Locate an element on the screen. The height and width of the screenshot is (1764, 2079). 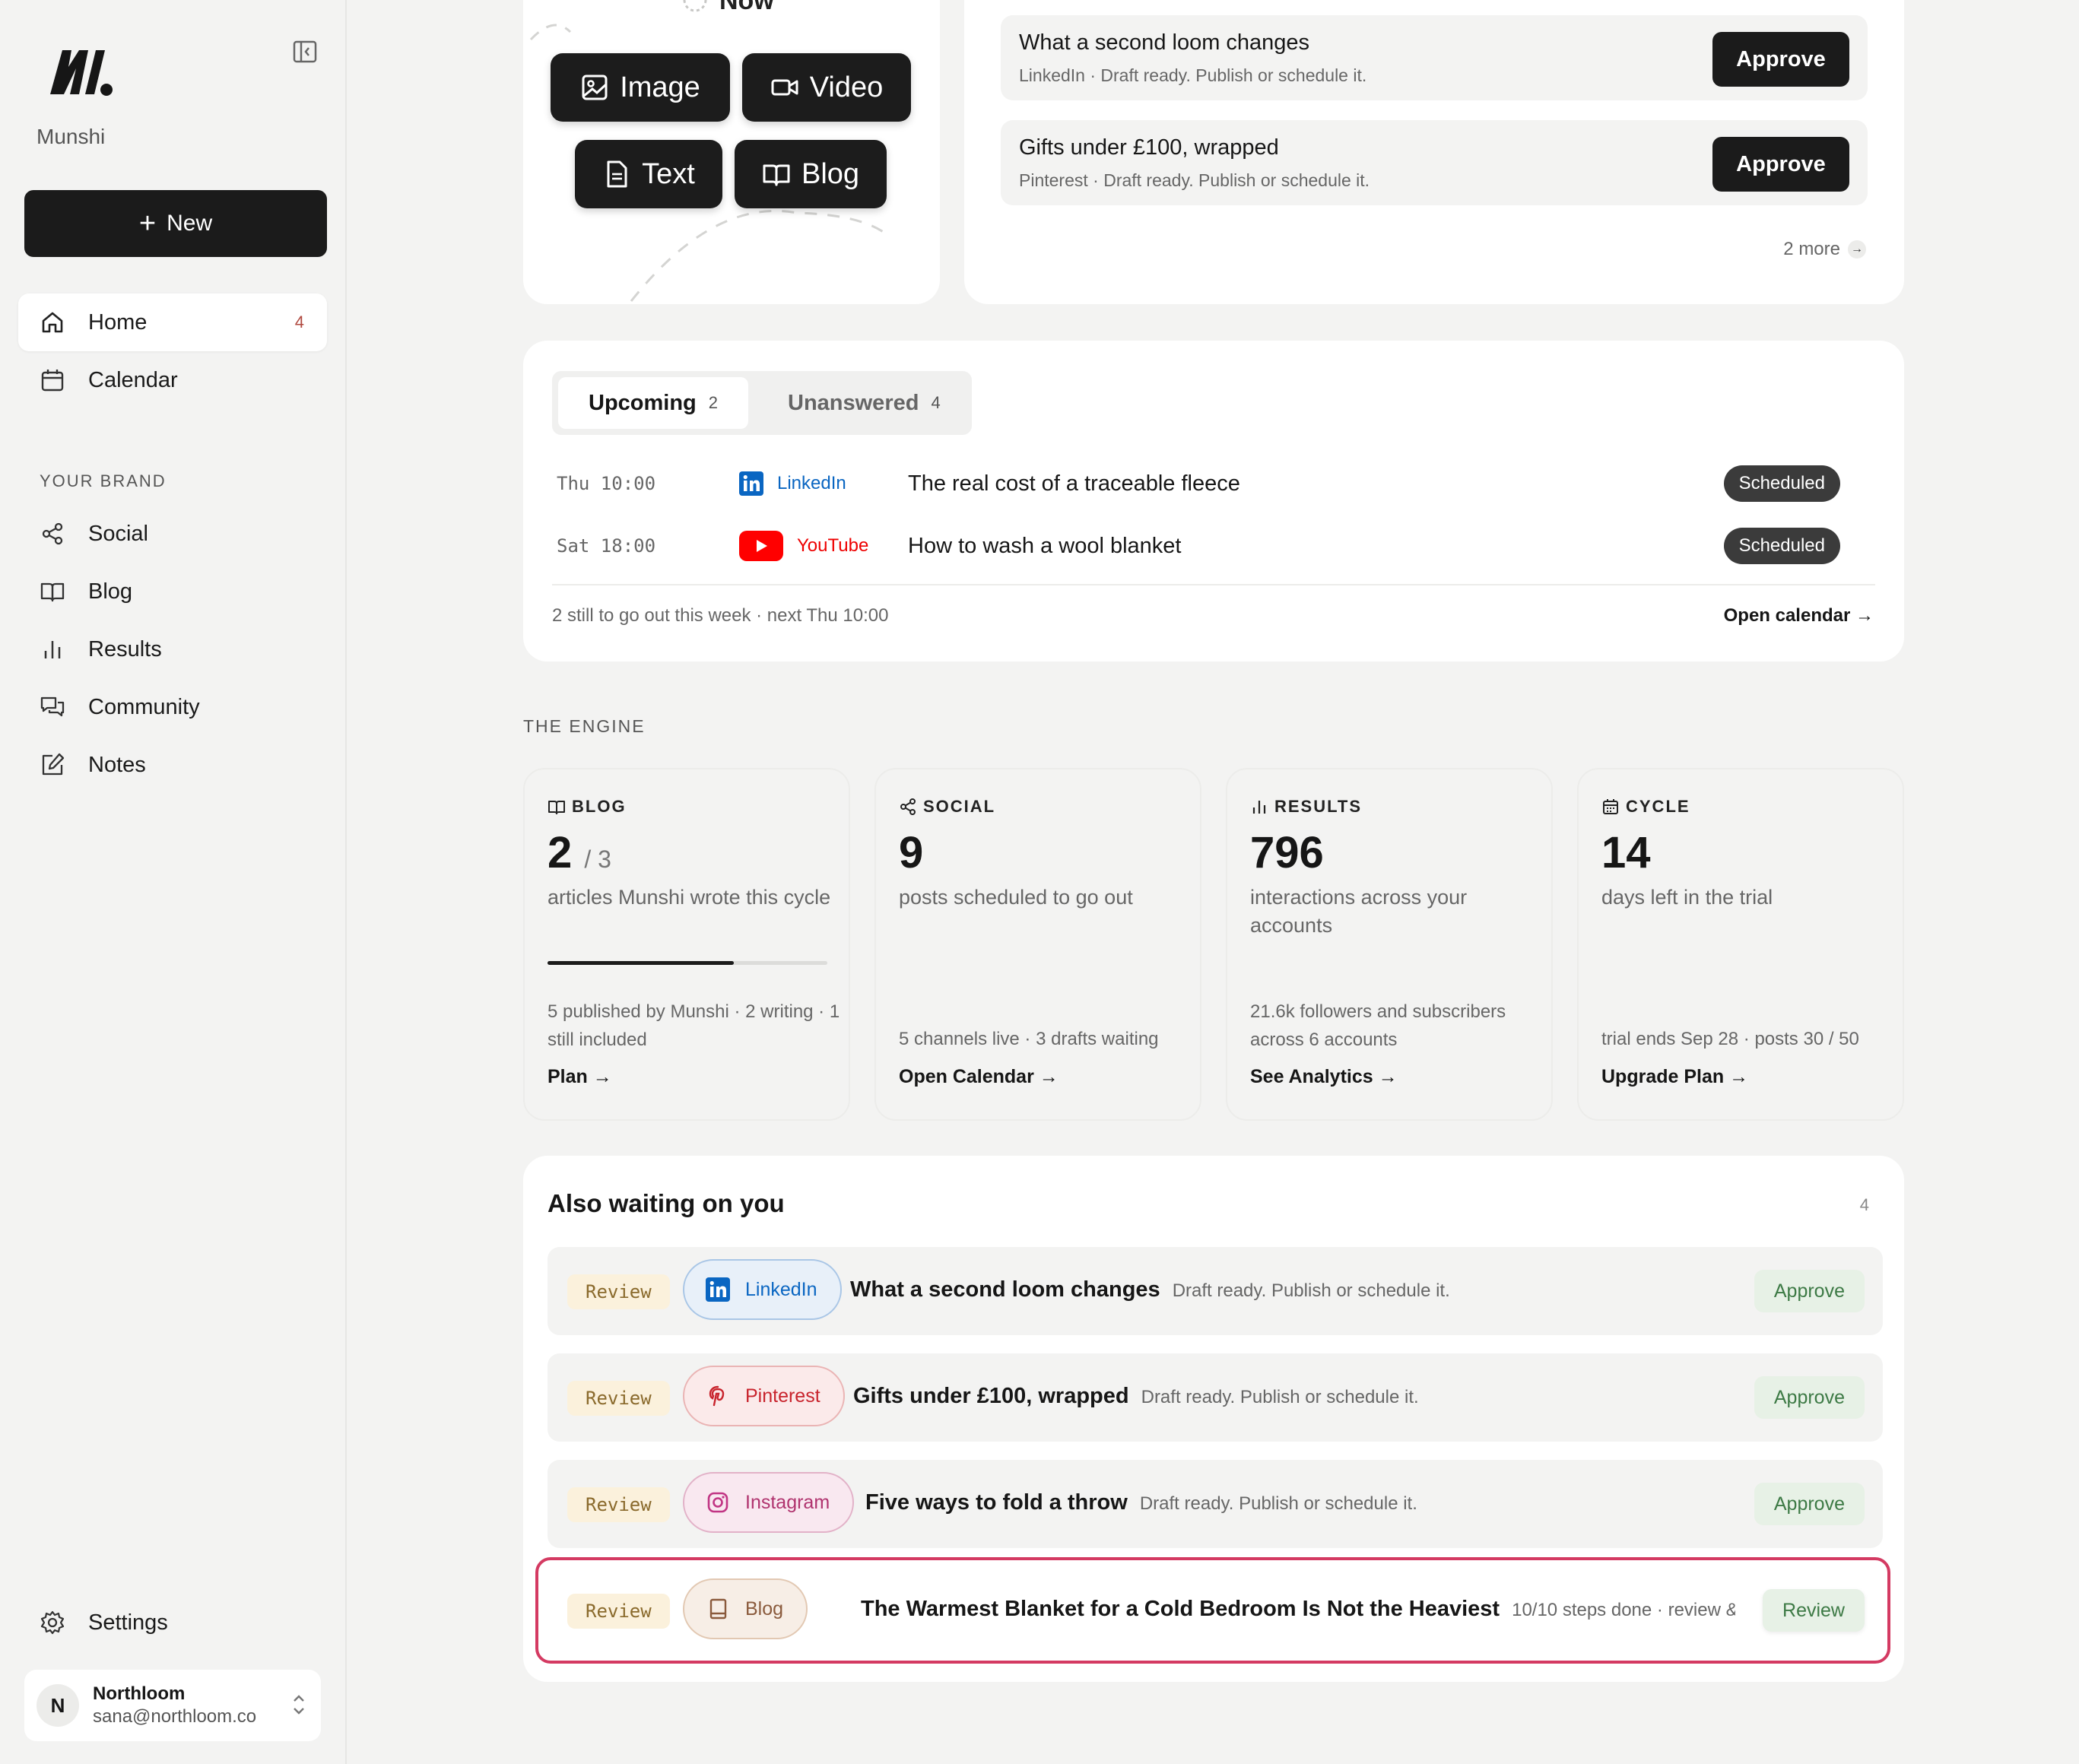
account-name: Northloom is located at coordinates (139, 1694).